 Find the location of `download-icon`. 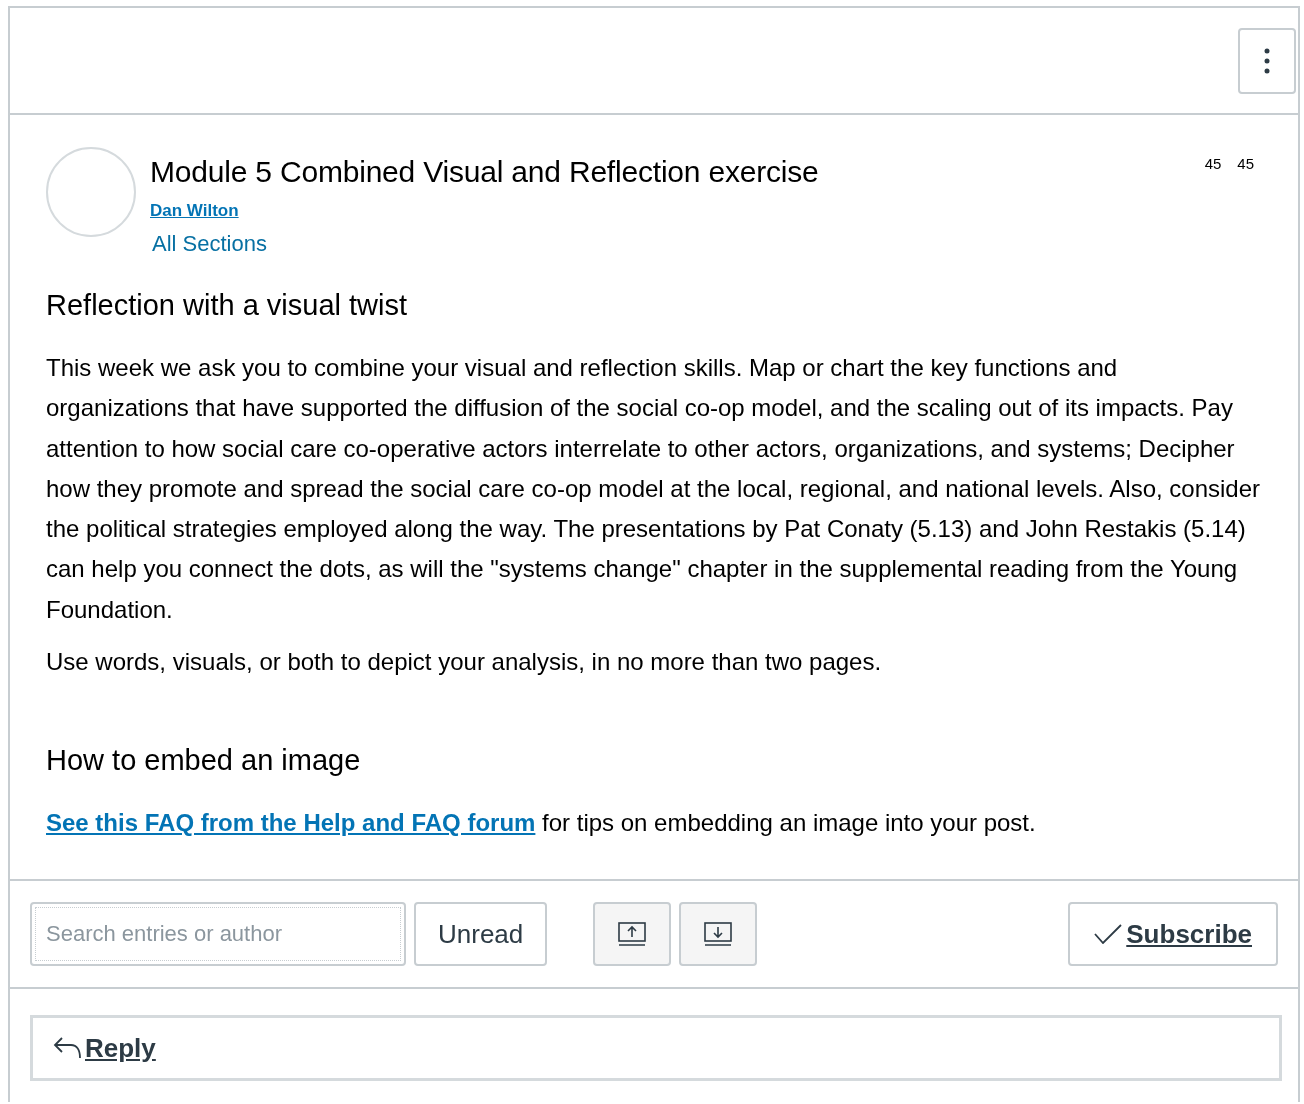

download-icon is located at coordinates (718, 934).